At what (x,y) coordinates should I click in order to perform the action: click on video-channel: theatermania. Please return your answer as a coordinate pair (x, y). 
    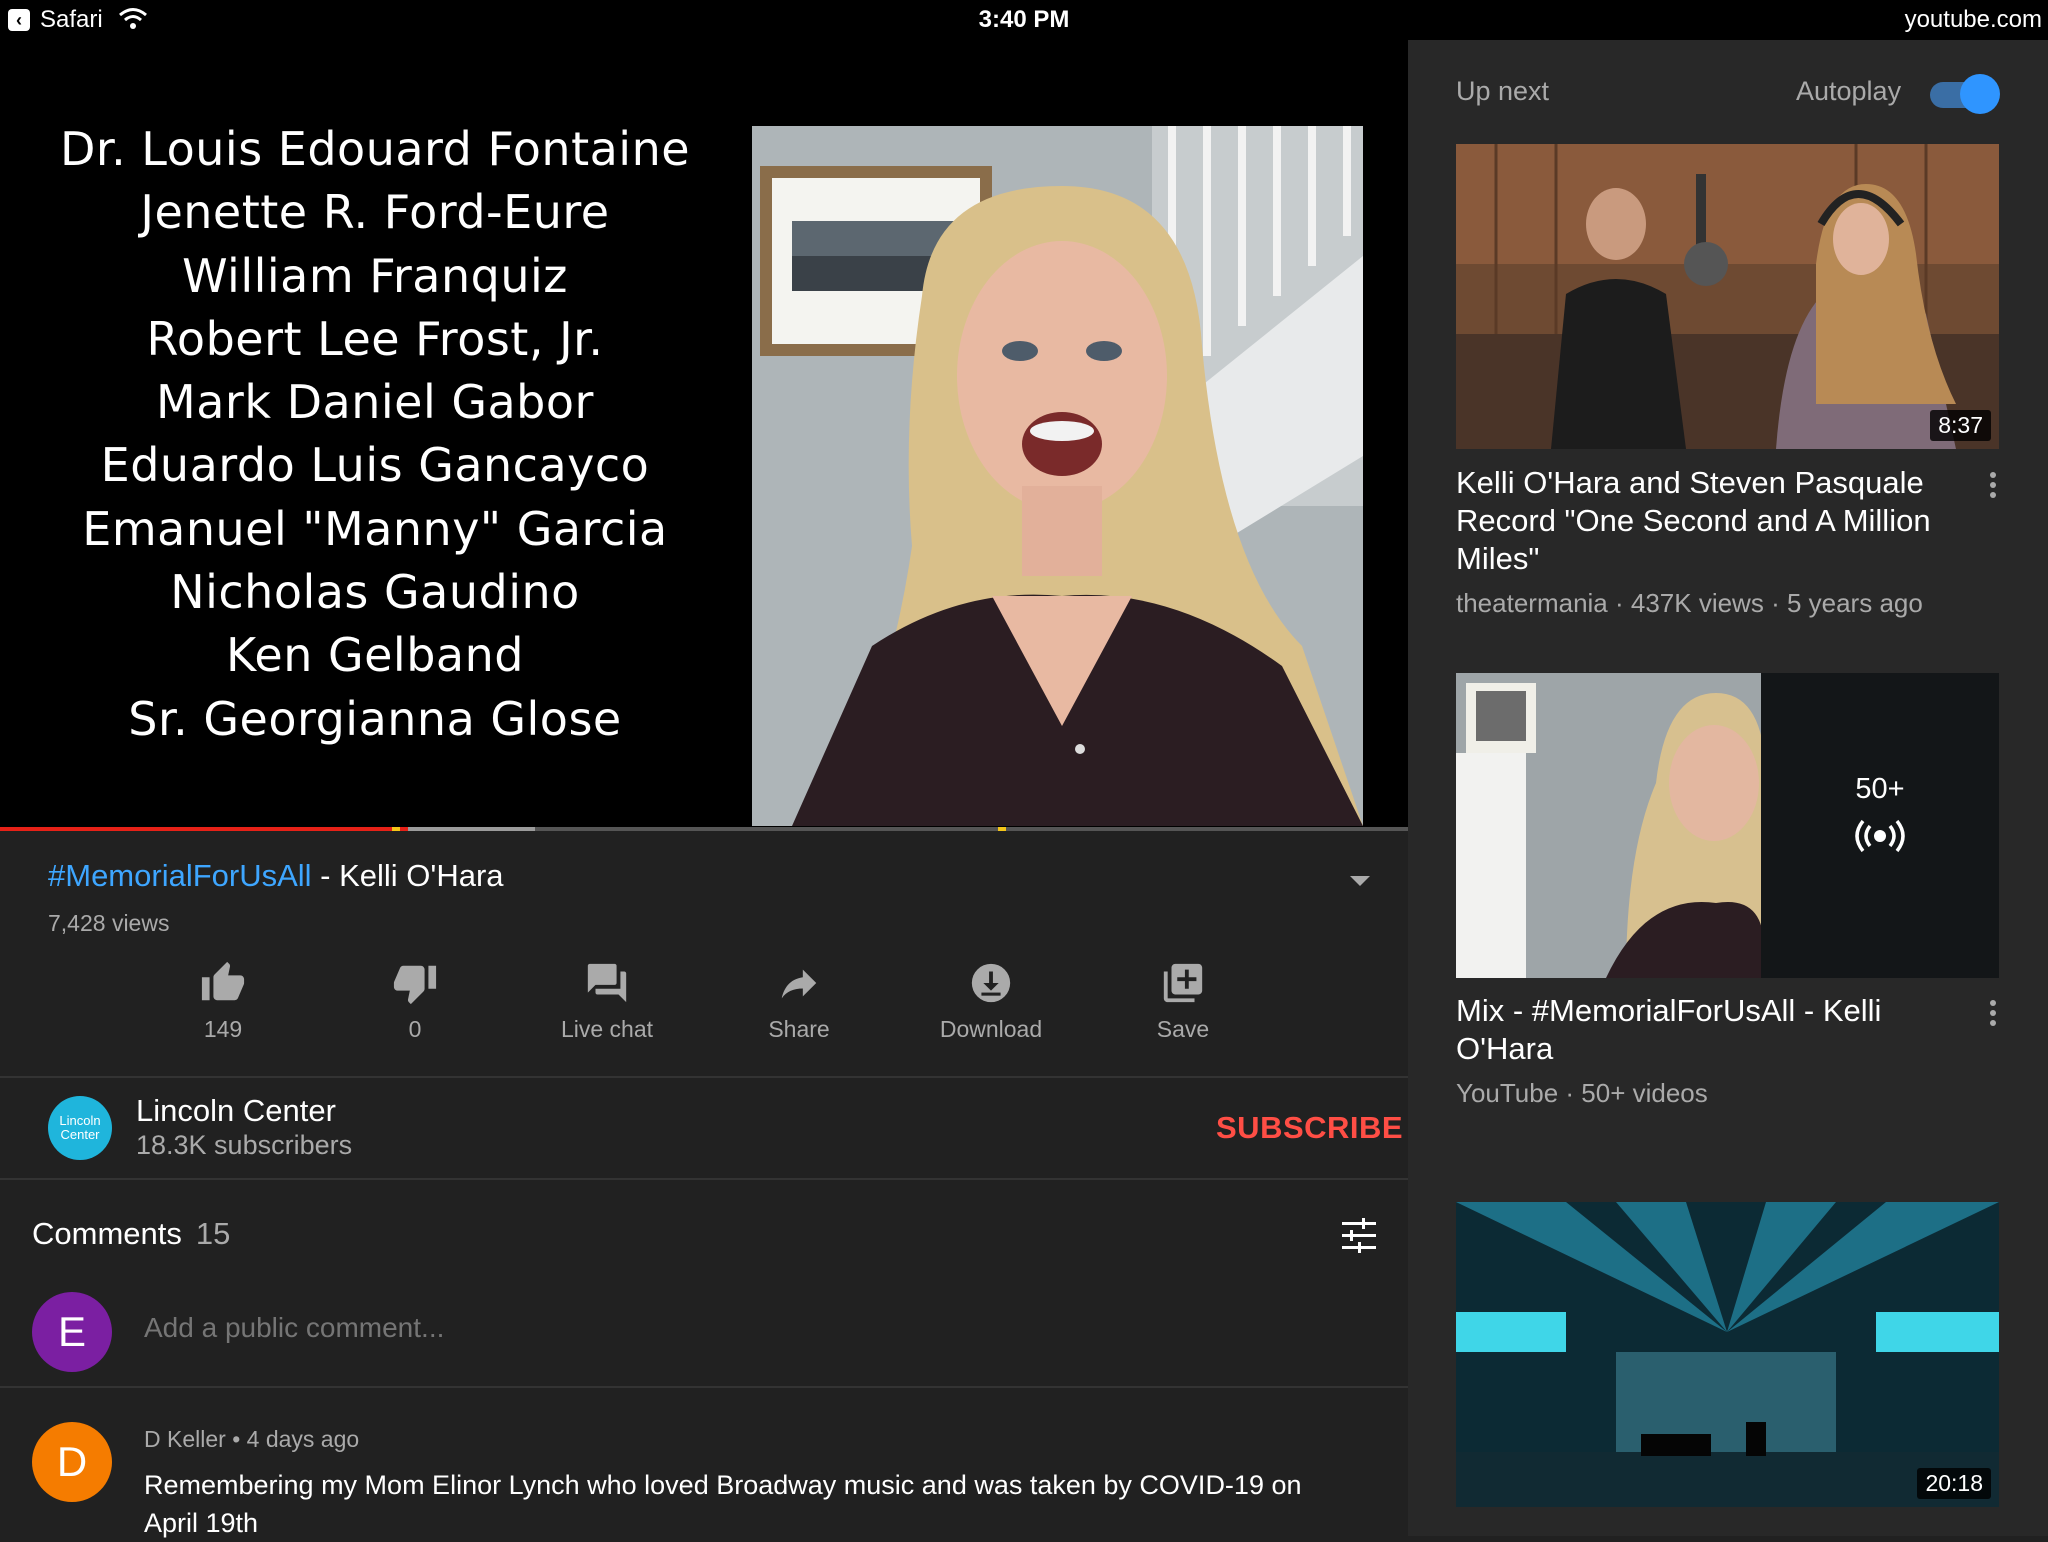
    Looking at the image, I should click on (1532, 603).